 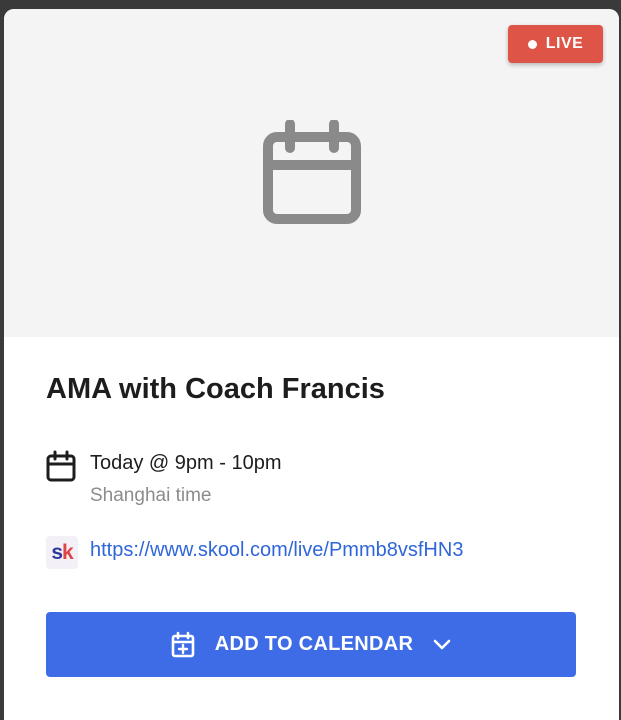 I want to click on add-to-calendar-button: ADD TO CALENDAR, so click(x=311, y=644).